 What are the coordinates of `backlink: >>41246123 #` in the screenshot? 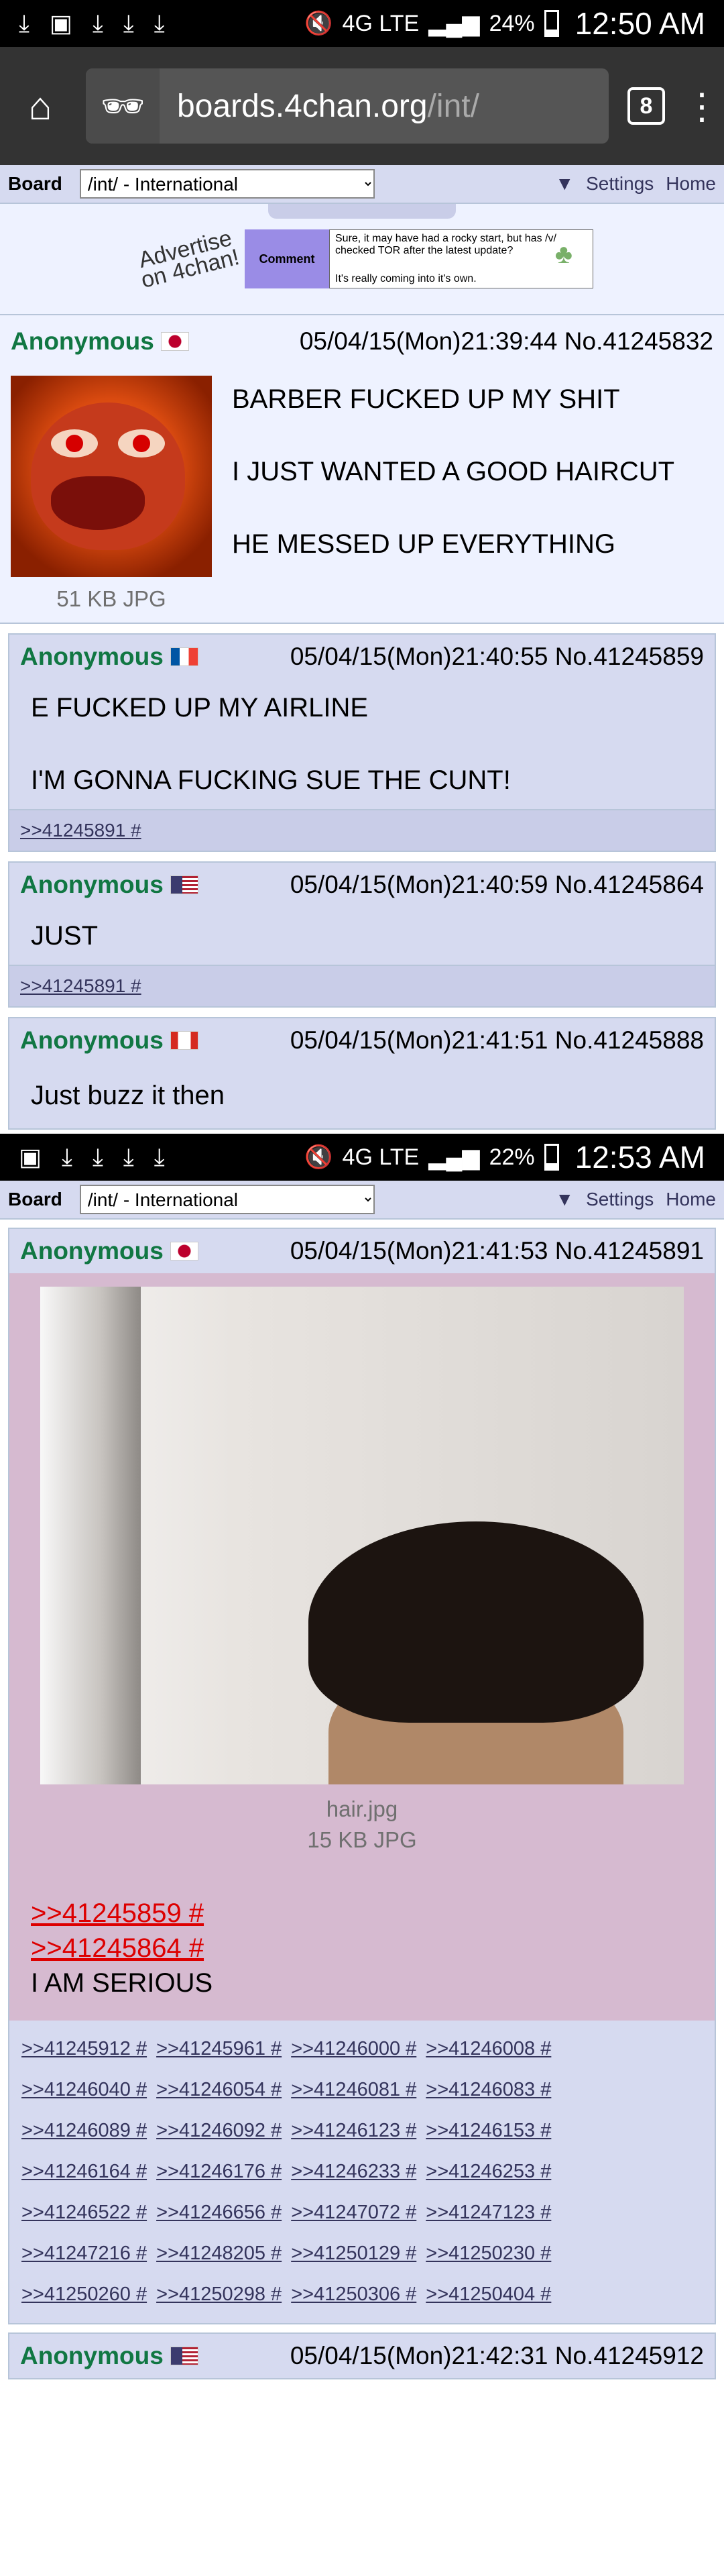 It's located at (353, 2131).